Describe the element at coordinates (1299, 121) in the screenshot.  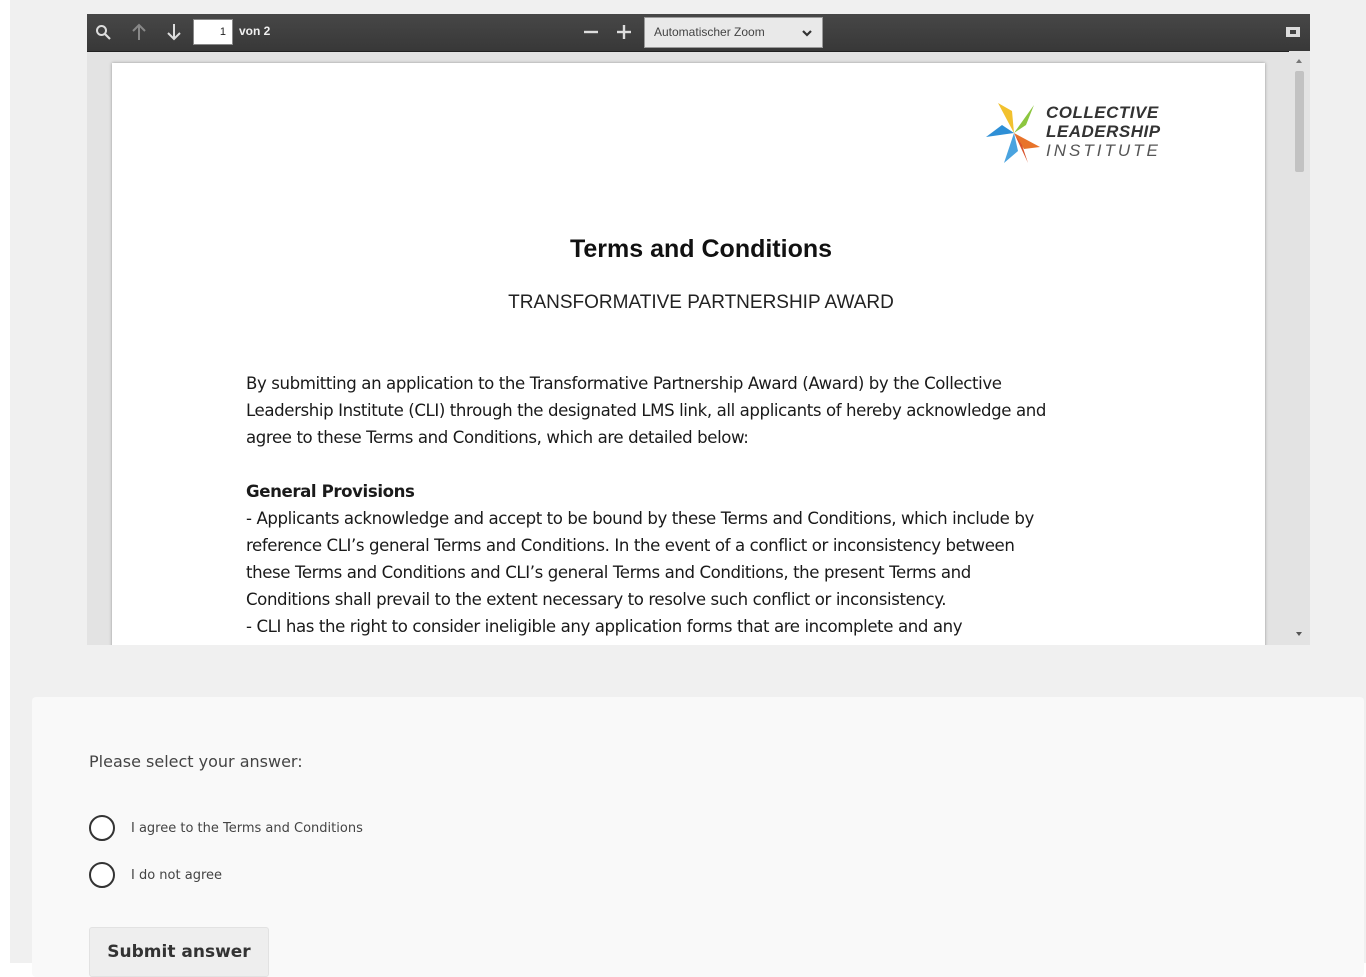
I see `scroll-thumb` at that location.